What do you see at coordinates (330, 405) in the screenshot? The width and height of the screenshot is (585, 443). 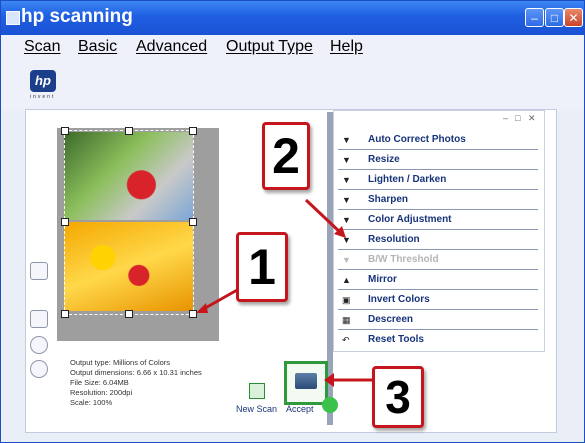 I see `cursor-hand-icon` at bounding box center [330, 405].